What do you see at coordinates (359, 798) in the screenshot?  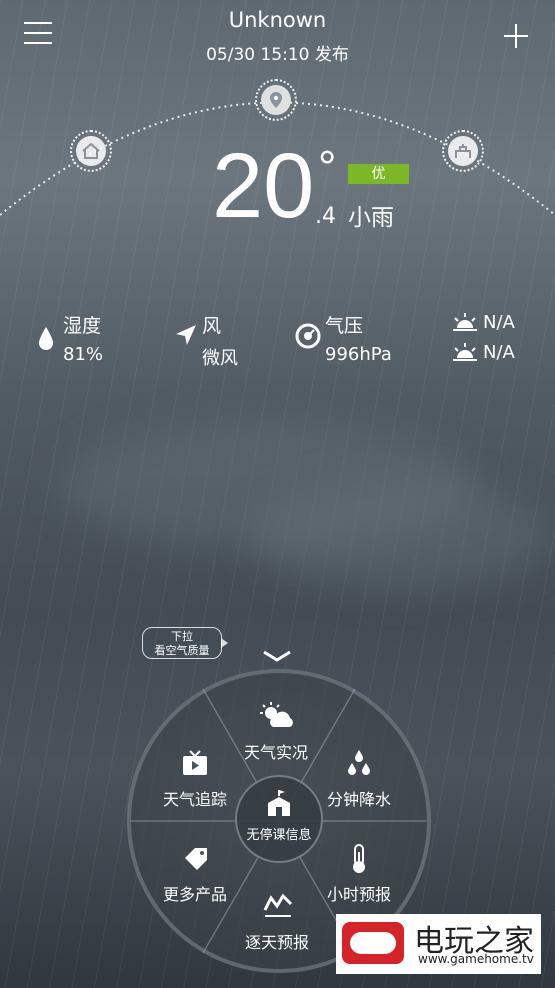 I see `wheel-minute-precip: 分钟降水` at bounding box center [359, 798].